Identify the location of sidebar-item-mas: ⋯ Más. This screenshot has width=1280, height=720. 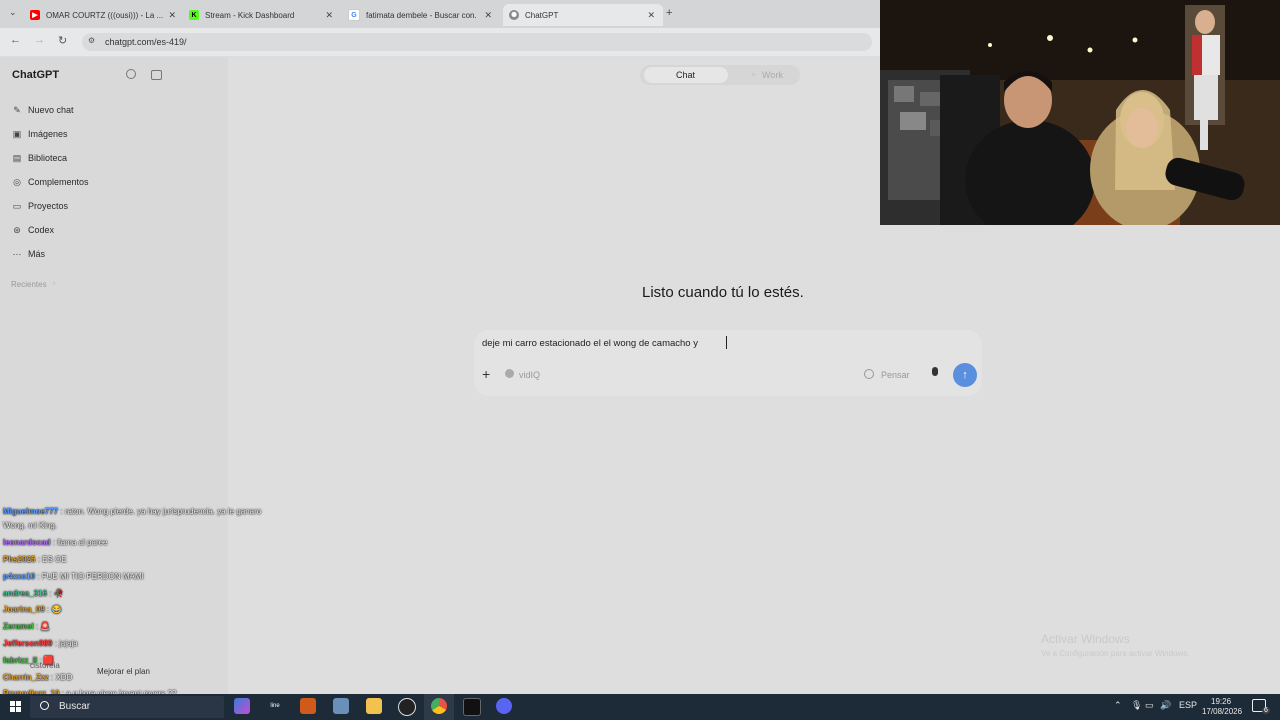
(29, 254).